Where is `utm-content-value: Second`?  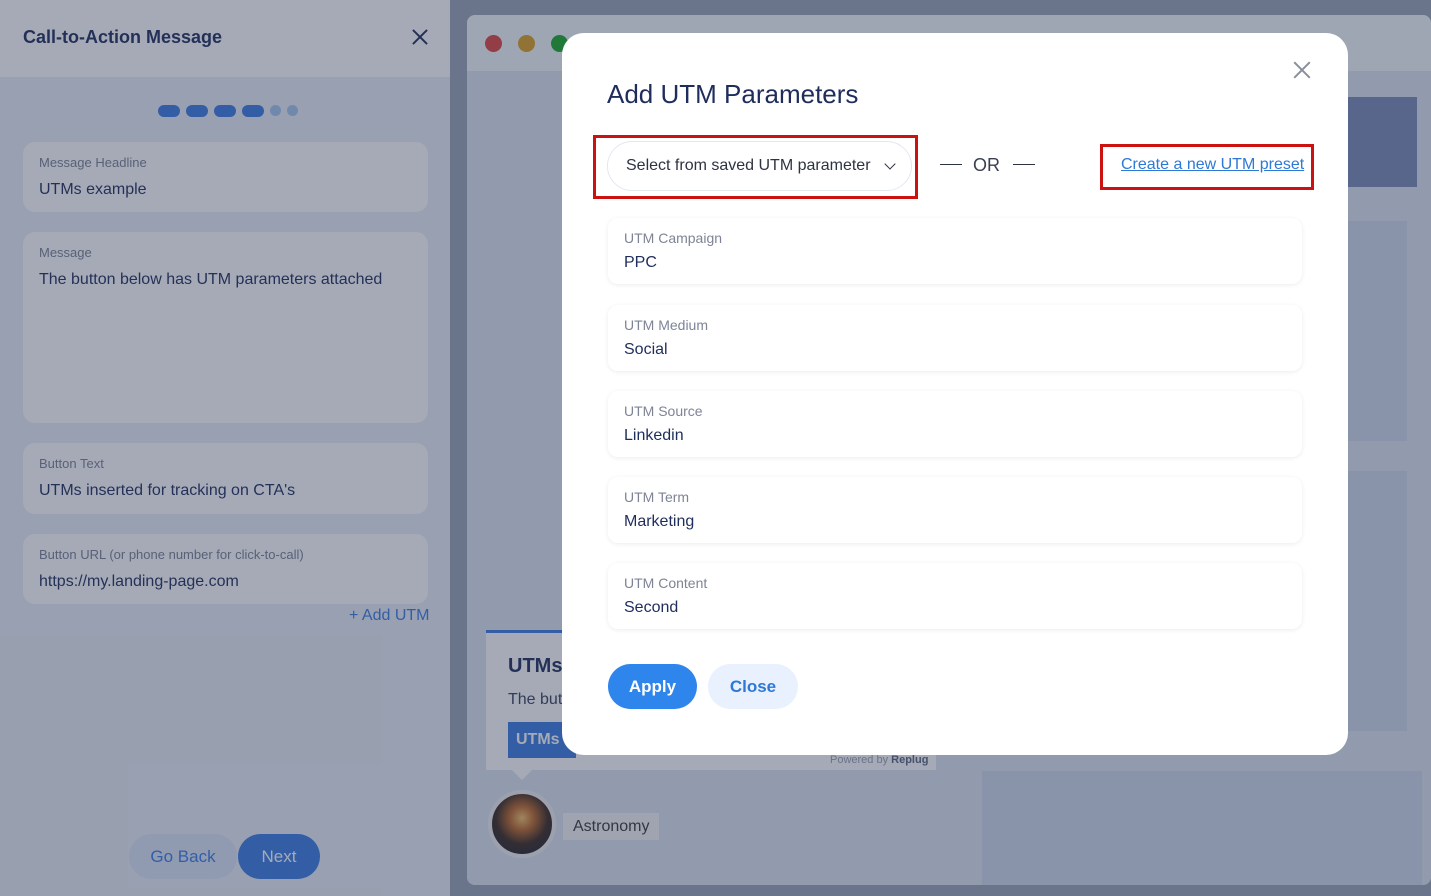
utm-content-value: Second is located at coordinates (651, 608).